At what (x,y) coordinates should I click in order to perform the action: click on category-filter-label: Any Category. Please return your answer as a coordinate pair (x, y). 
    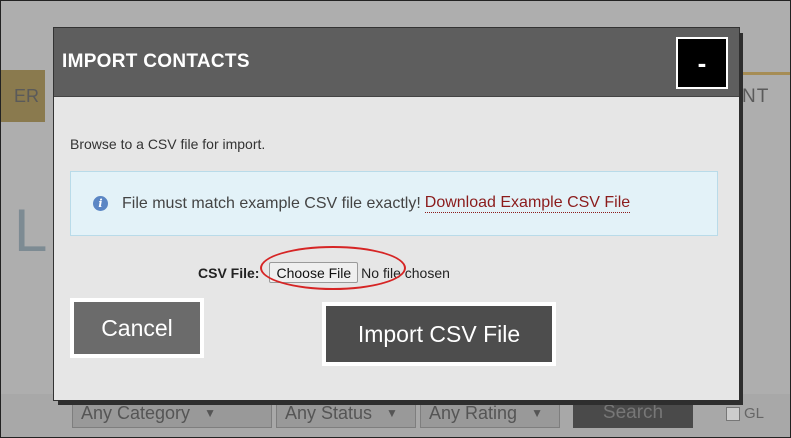
    Looking at the image, I should click on (136, 412).